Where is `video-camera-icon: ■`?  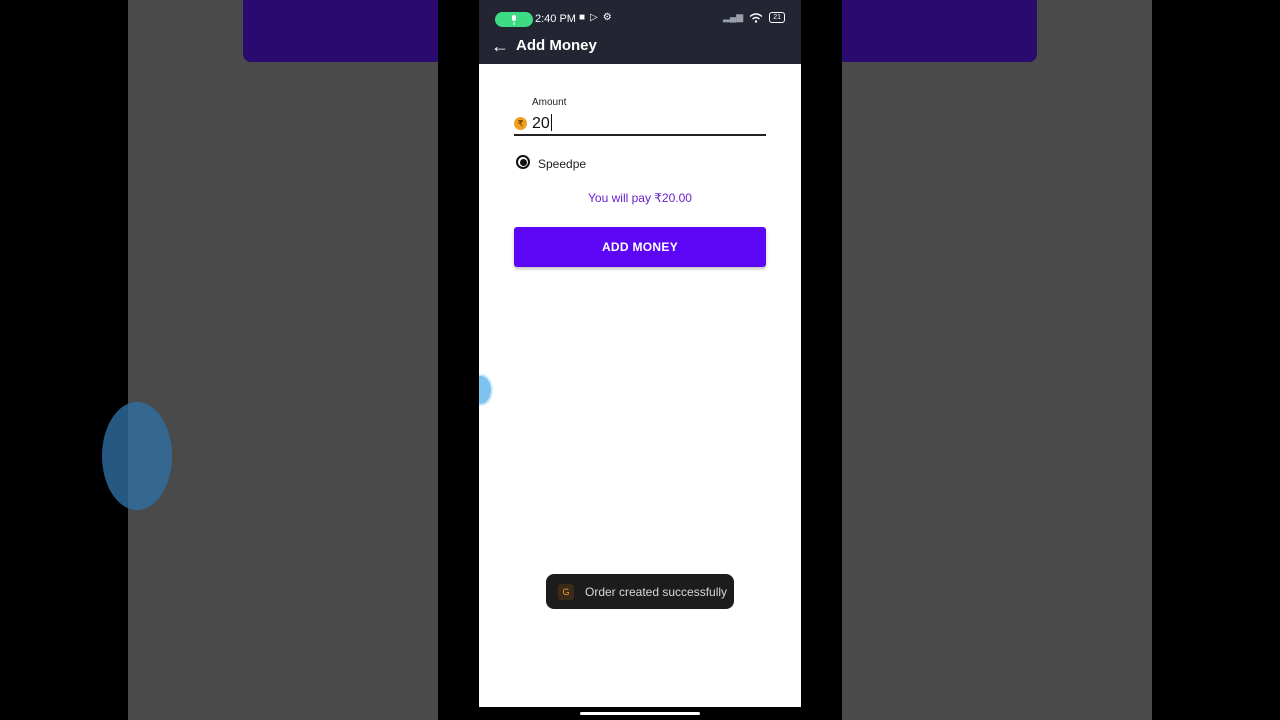
video-camera-icon: ■ is located at coordinates (582, 17).